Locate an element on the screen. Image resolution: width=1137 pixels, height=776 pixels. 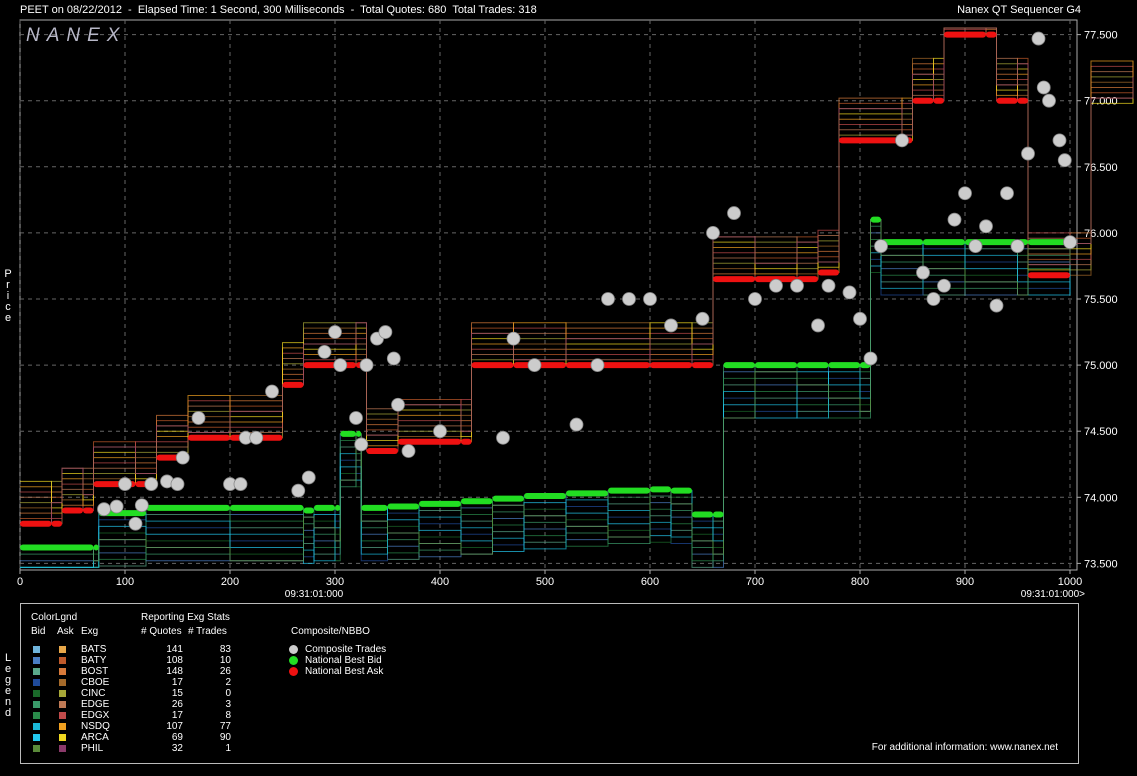
trade-count: 83 is located at coordinates (225, 649).